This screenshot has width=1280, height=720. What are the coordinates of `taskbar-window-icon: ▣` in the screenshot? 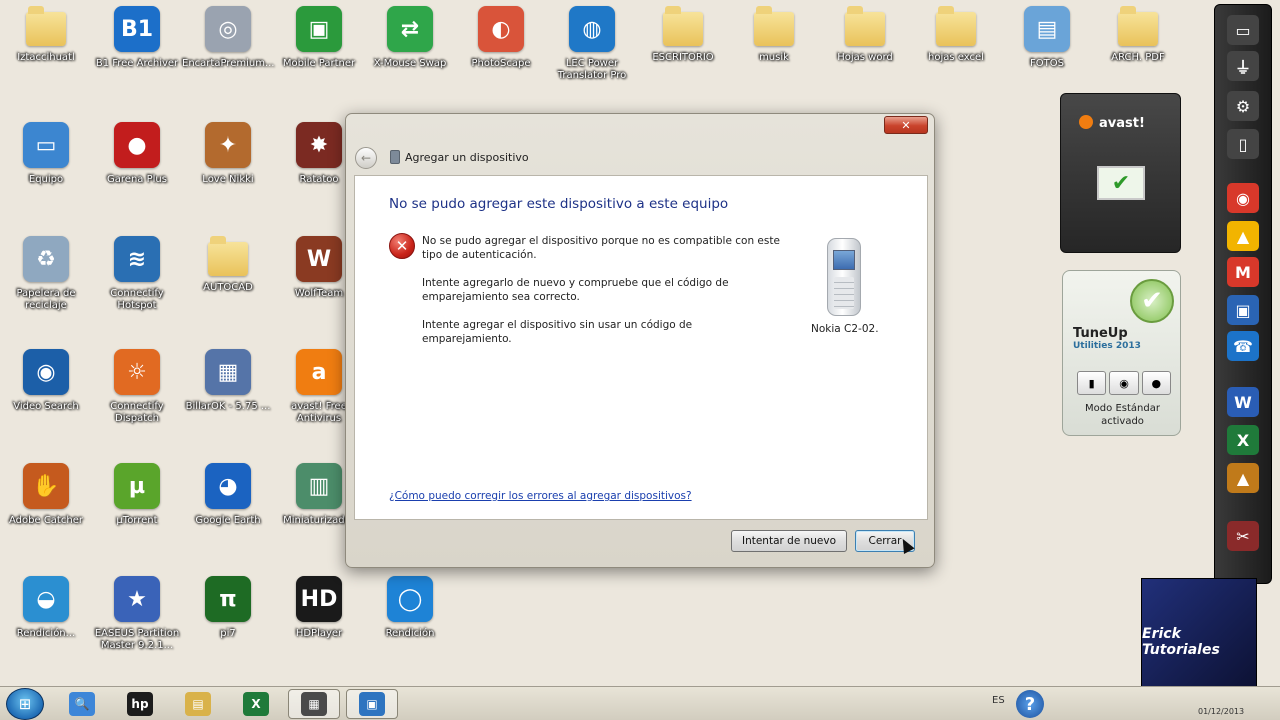 It's located at (372, 704).